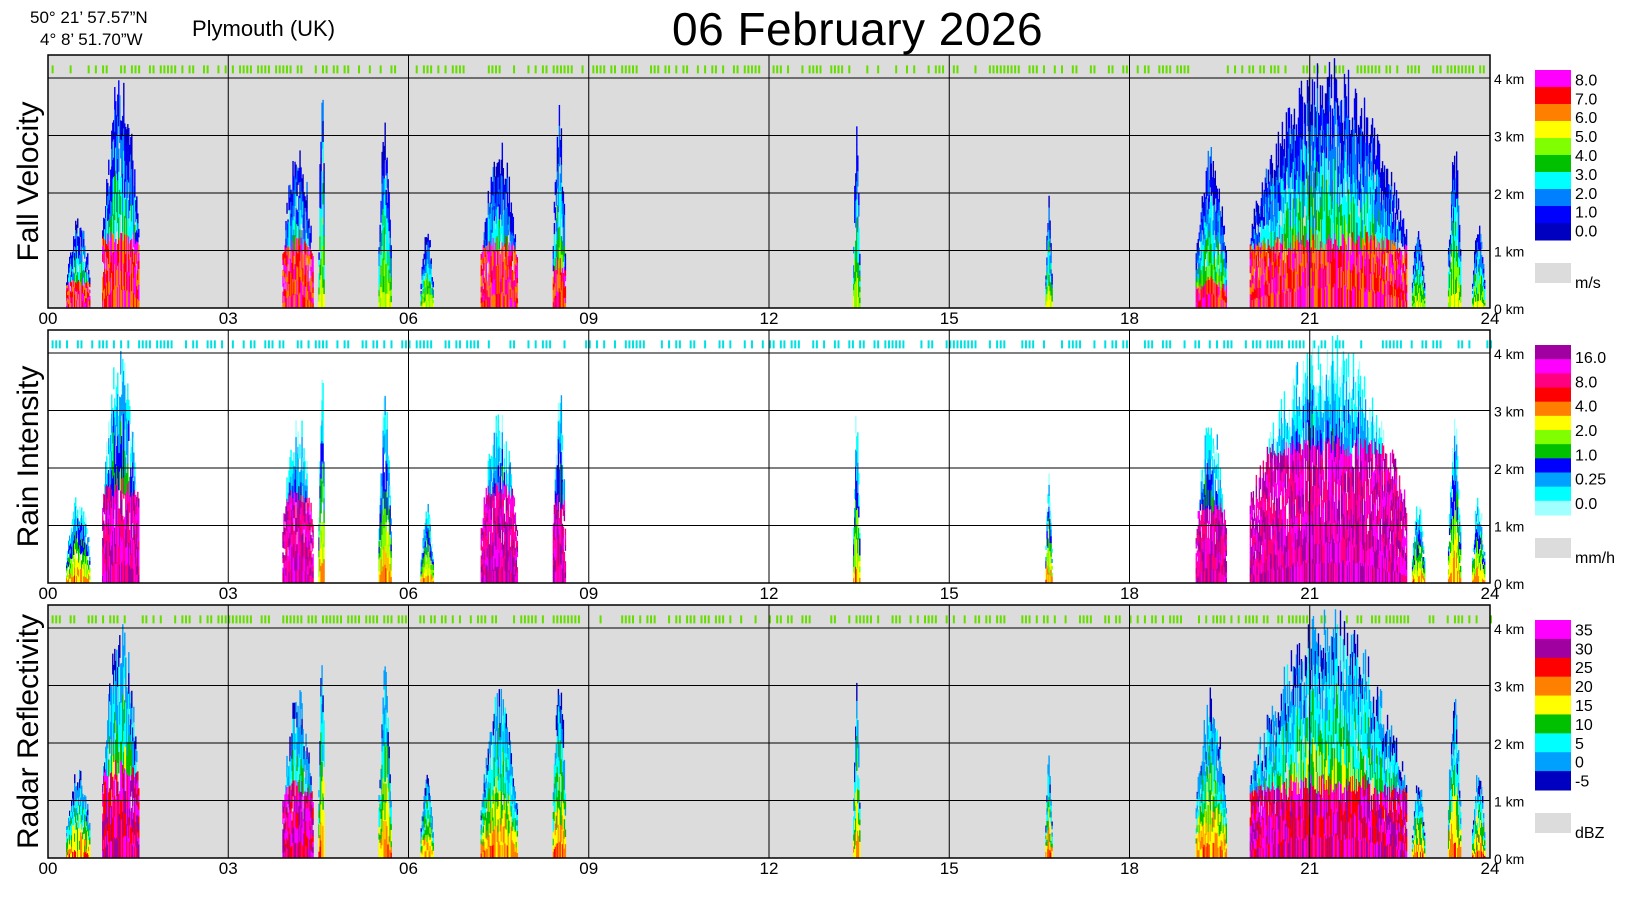 This screenshot has height=900, width=1640. I want to click on colorbar-swatch, so click(1553, 147).